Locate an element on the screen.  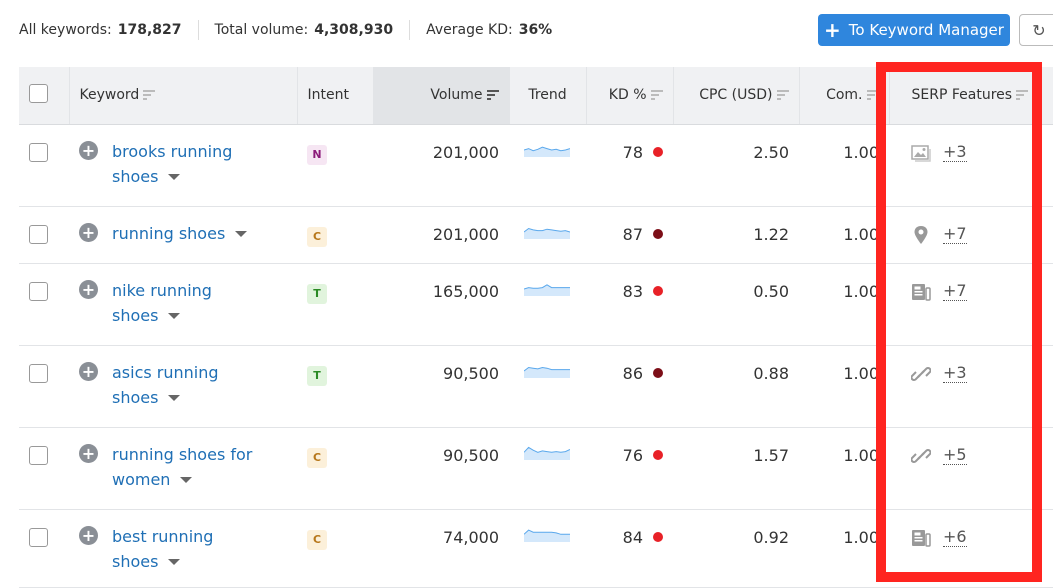
col-trend: Trend is located at coordinates (548, 96).